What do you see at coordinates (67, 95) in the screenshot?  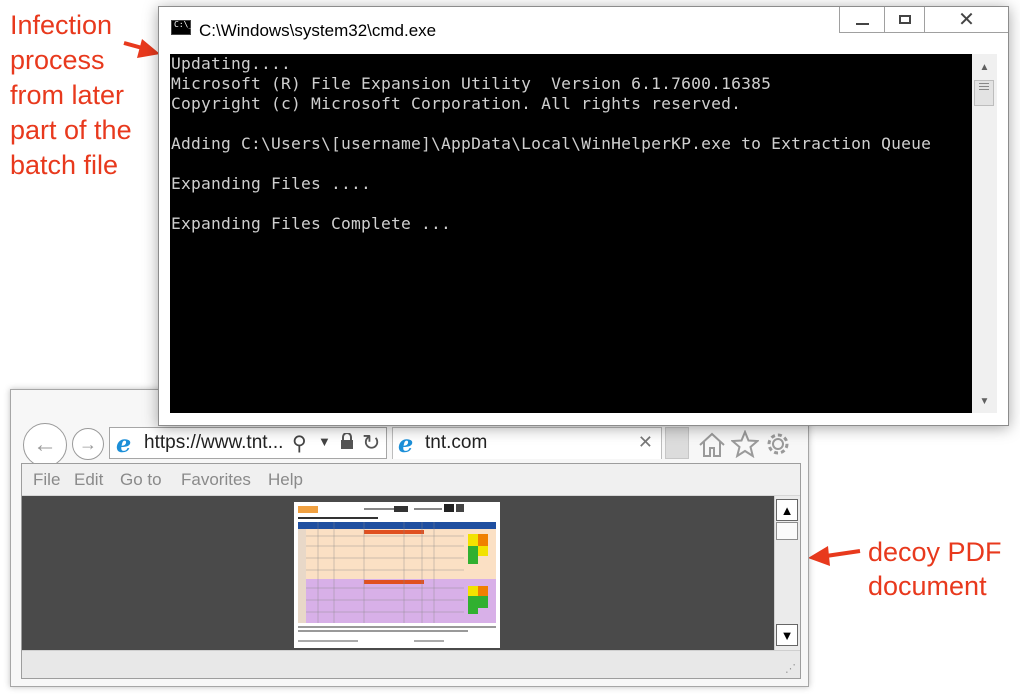 I see `annotation-line: from later` at bounding box center [67, 95].